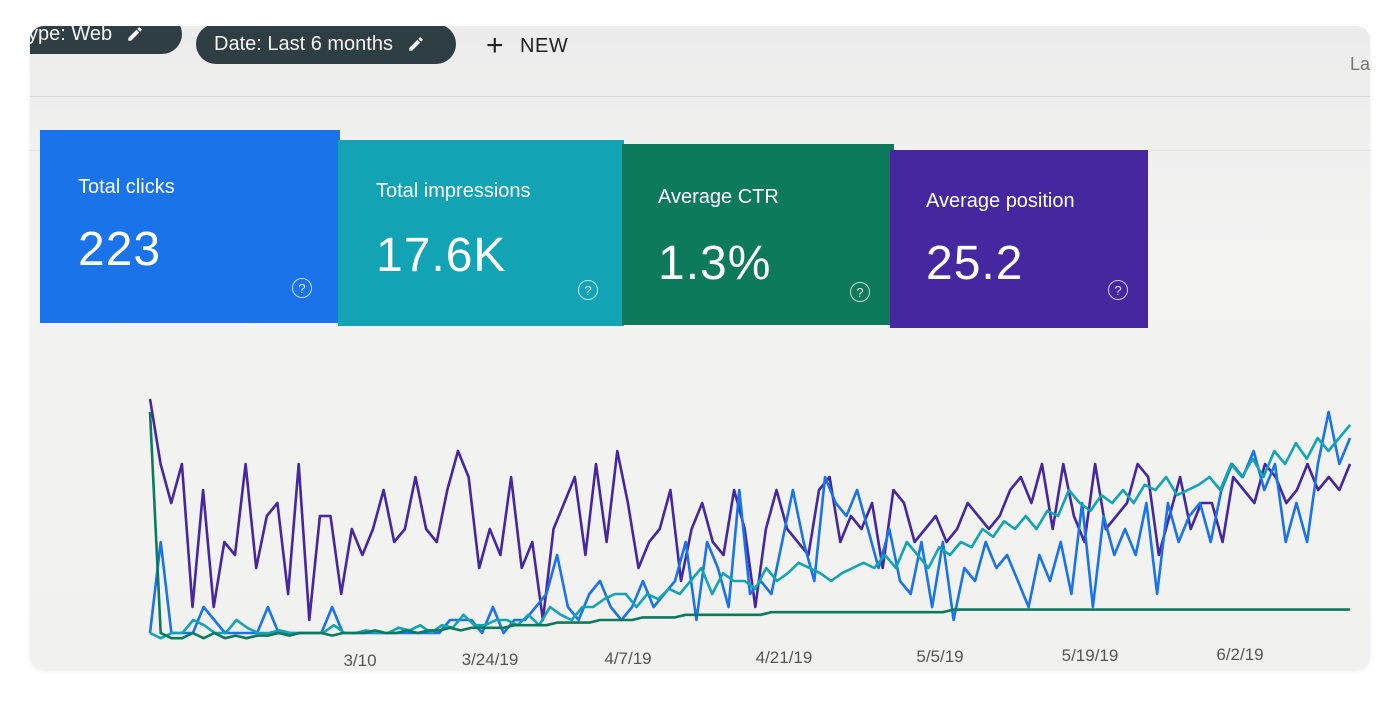 The width and height of the screenshot is (1400, 704). What do you see at coordinates (627, 658) in the screenshot?
I see `x-tick-label: 4/7/19` at bounding box center [627, 658].